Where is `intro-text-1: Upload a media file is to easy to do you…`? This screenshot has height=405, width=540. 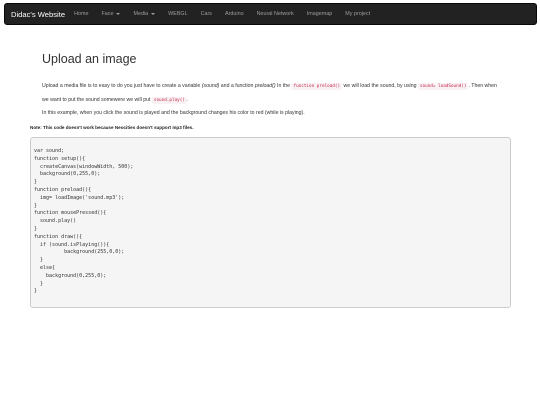
intro-text-1: Upload a media file is to easy to do you… is located at coordinates (122, 86).